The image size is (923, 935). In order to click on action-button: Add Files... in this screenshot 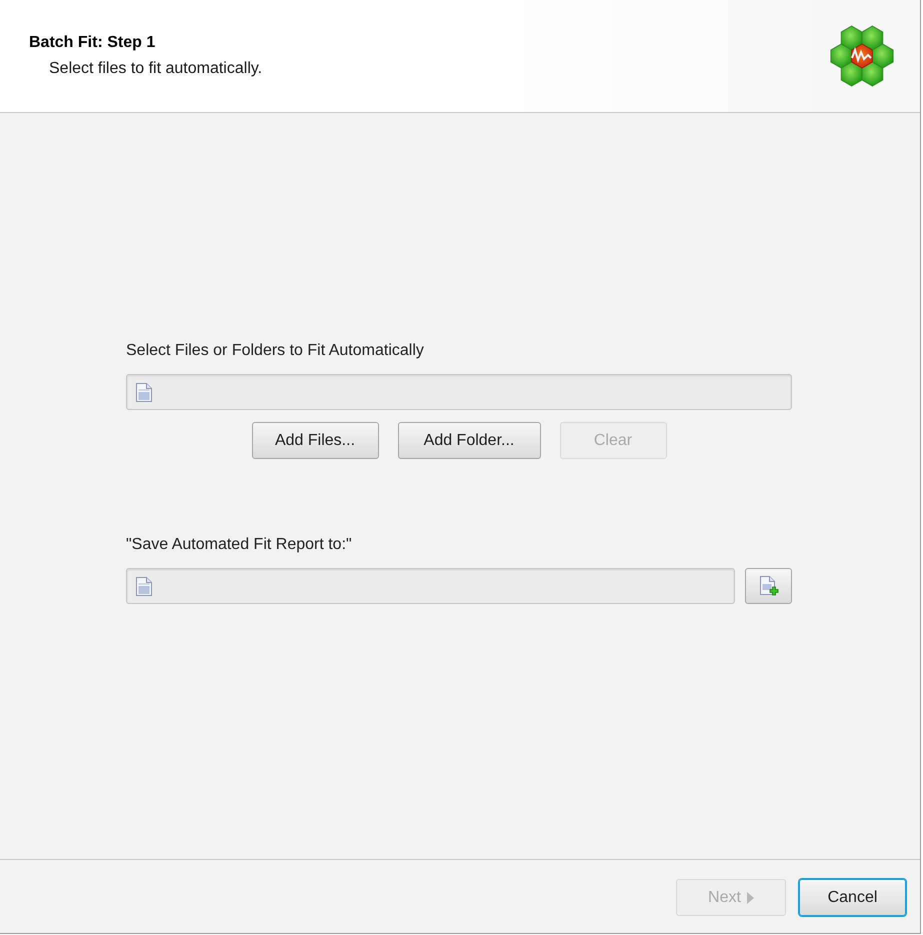, I will do `click(315, 440)`.